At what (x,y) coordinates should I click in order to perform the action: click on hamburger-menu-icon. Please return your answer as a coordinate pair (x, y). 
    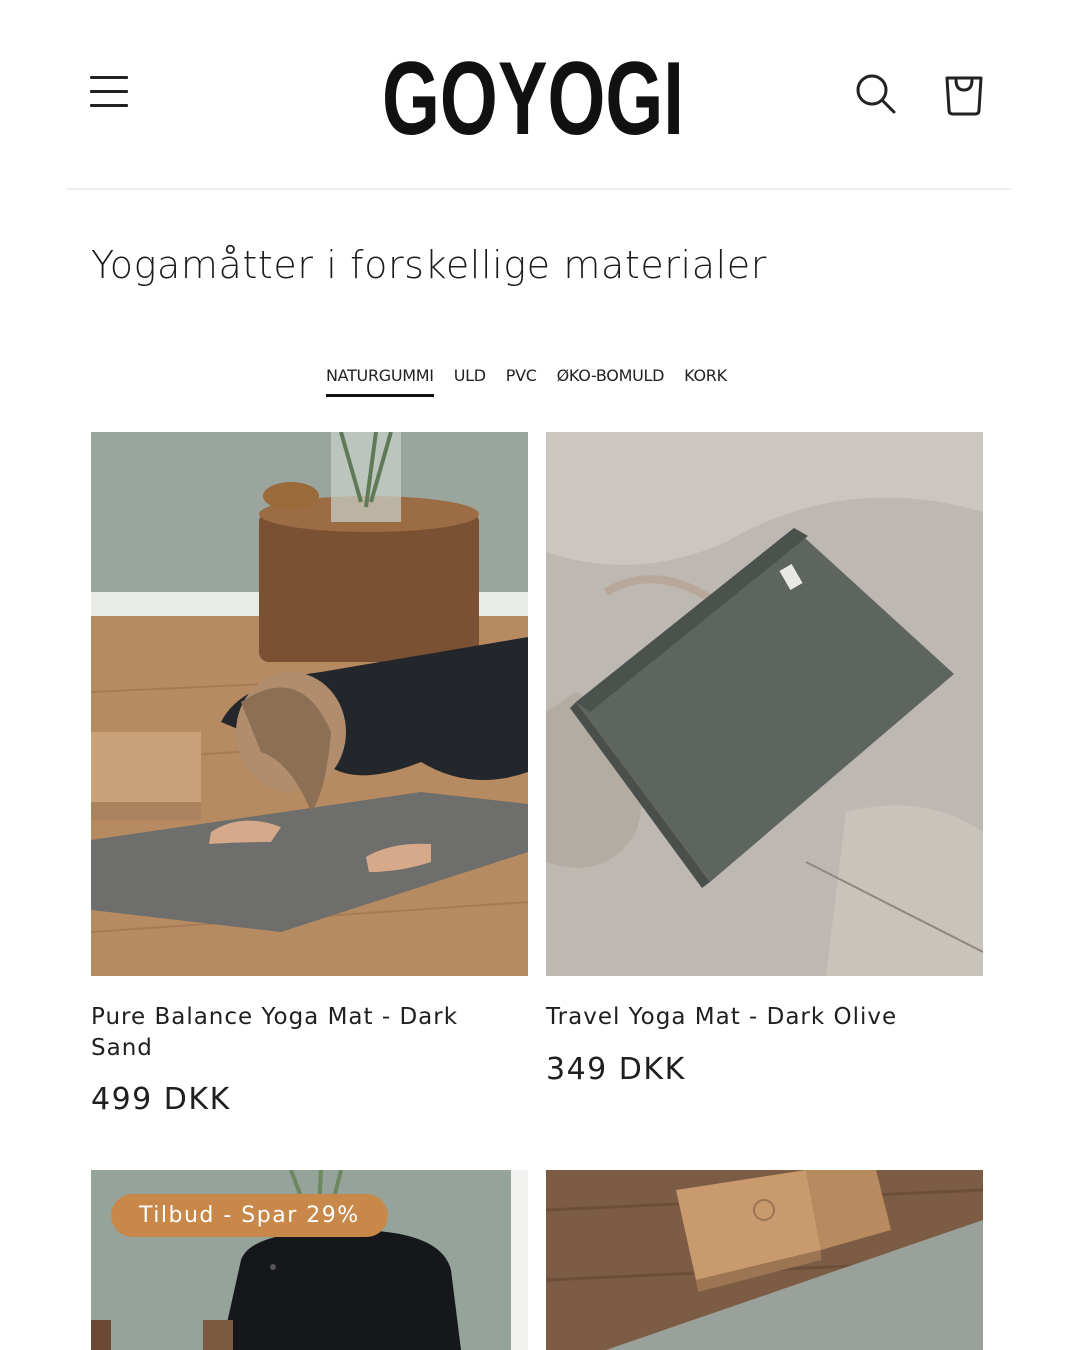
    Looking at the image, I should click on (110, 92).